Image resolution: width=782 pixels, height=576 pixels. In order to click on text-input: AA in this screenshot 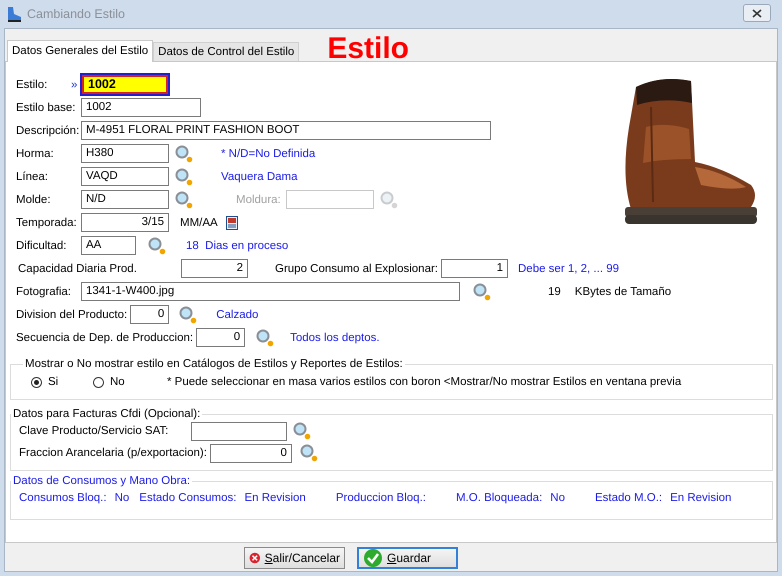, I will do `click(108, 245)`.